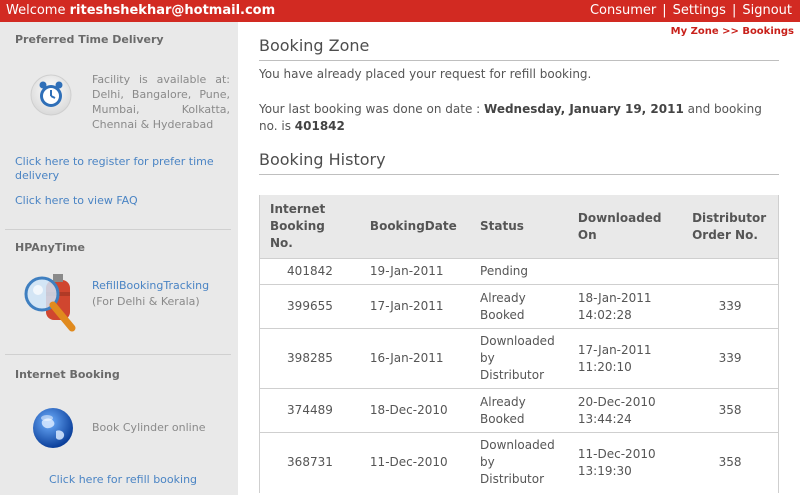 The width and height of the screenshot is (800, 495). I want to click on globe-icon, so click(53, 428).